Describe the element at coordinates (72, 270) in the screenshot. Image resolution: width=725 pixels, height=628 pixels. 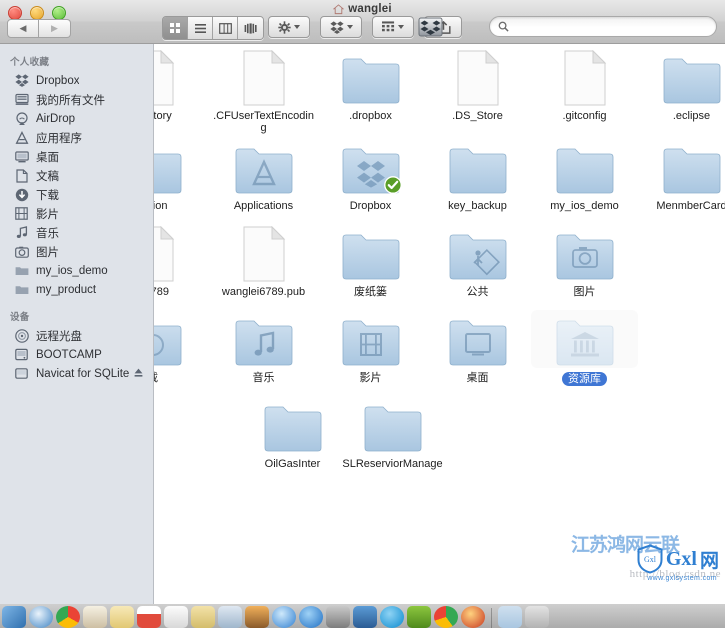
I see `sidebar-item-label: my_ios_demo` at that location.